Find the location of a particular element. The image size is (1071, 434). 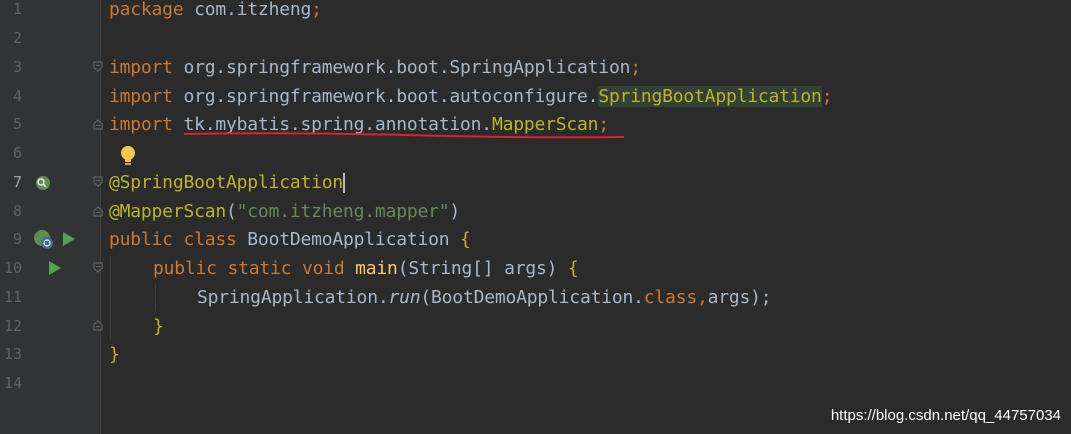

keyword: void is located at coordinates (323, 268).